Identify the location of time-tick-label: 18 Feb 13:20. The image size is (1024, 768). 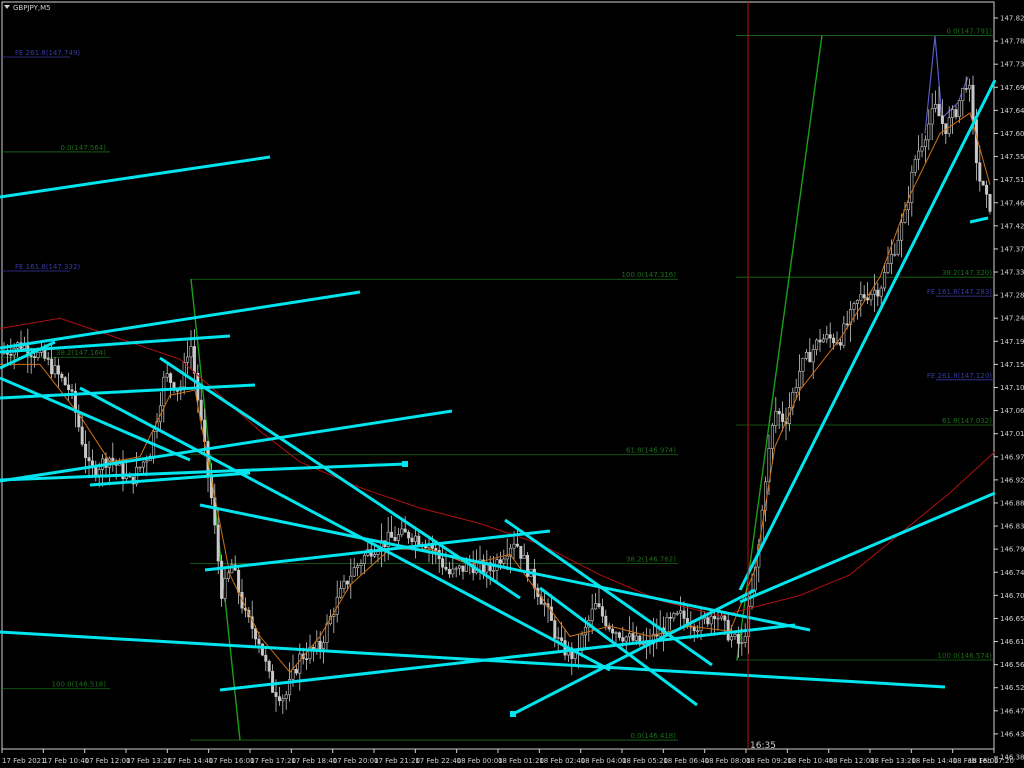
(893, 761).